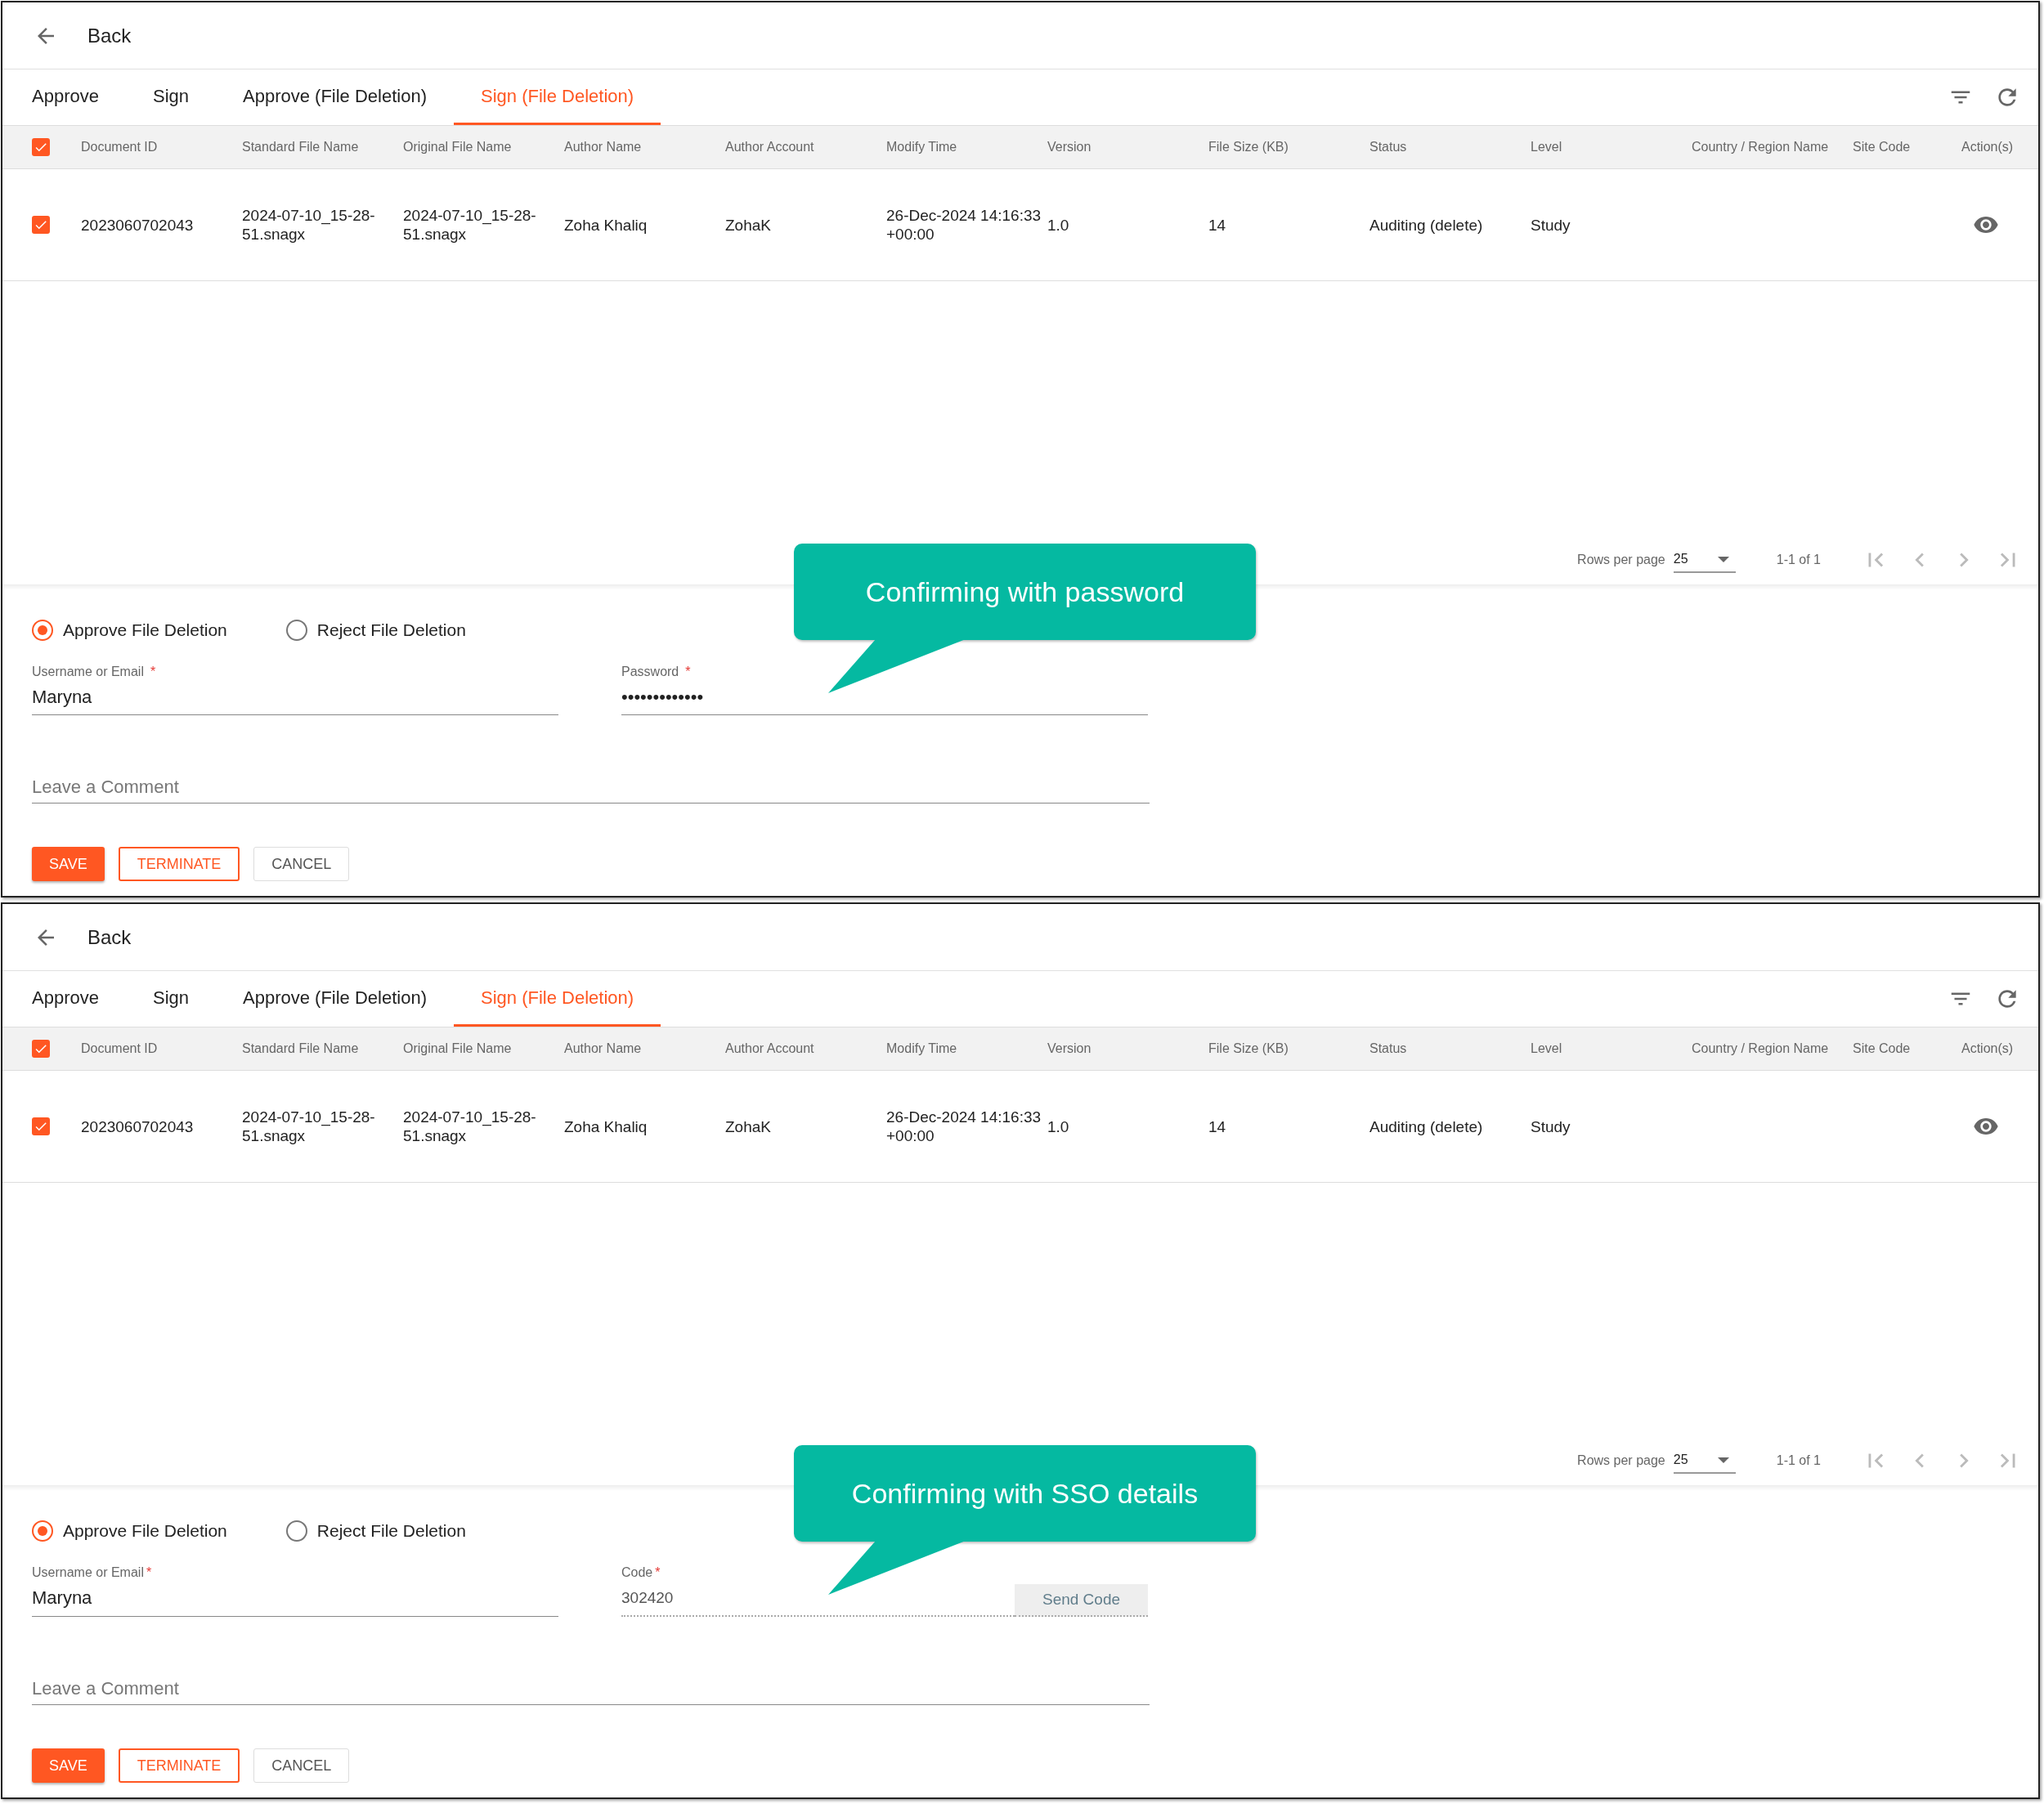  What do you see at coordinates (650, 672) in the screenshot?
I see `field-label: Password` at bounding box center [650, 672].